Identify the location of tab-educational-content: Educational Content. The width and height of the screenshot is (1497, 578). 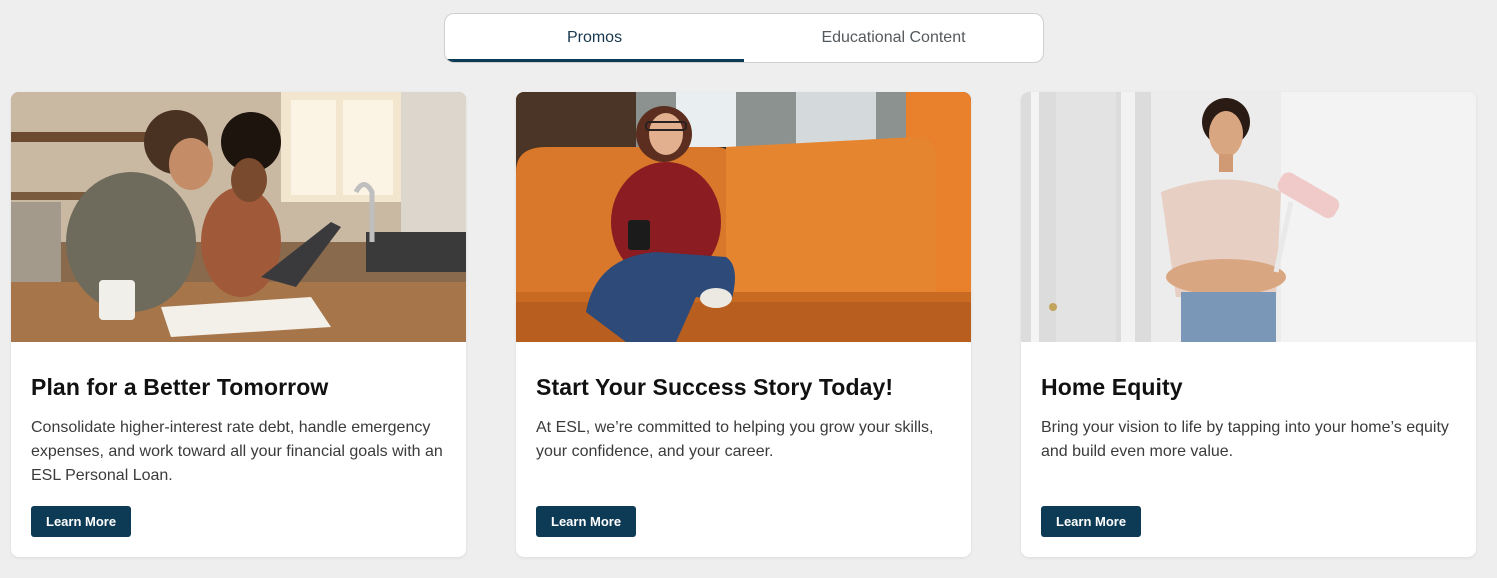
(893, 38).